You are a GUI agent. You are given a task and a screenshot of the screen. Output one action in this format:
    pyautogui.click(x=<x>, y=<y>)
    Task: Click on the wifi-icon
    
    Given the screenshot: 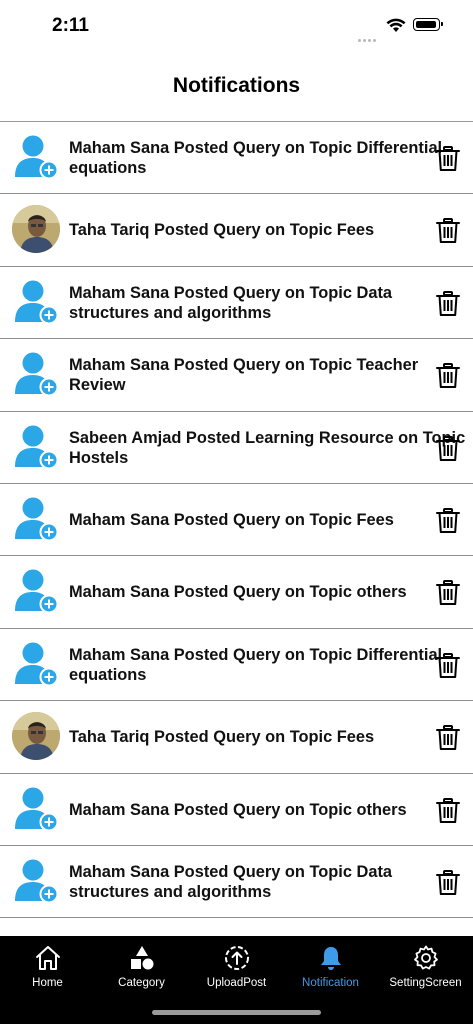 What is the action you would take?
    pyautogui.click(x=396, y=25)
    